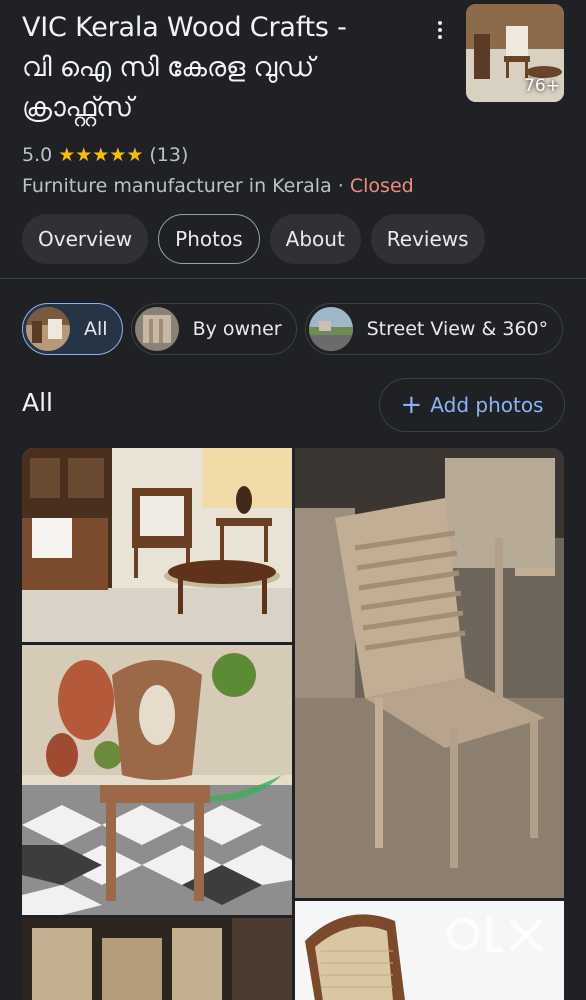  I want to click on section-title: All, so click(37, 402).